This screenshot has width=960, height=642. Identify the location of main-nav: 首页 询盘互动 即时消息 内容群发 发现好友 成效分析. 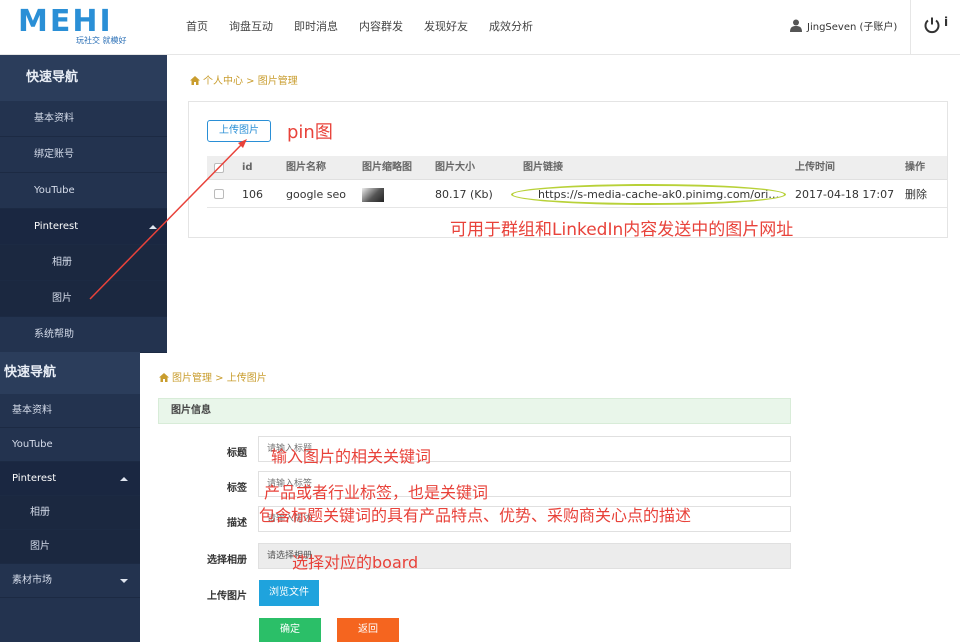
(370, 26).